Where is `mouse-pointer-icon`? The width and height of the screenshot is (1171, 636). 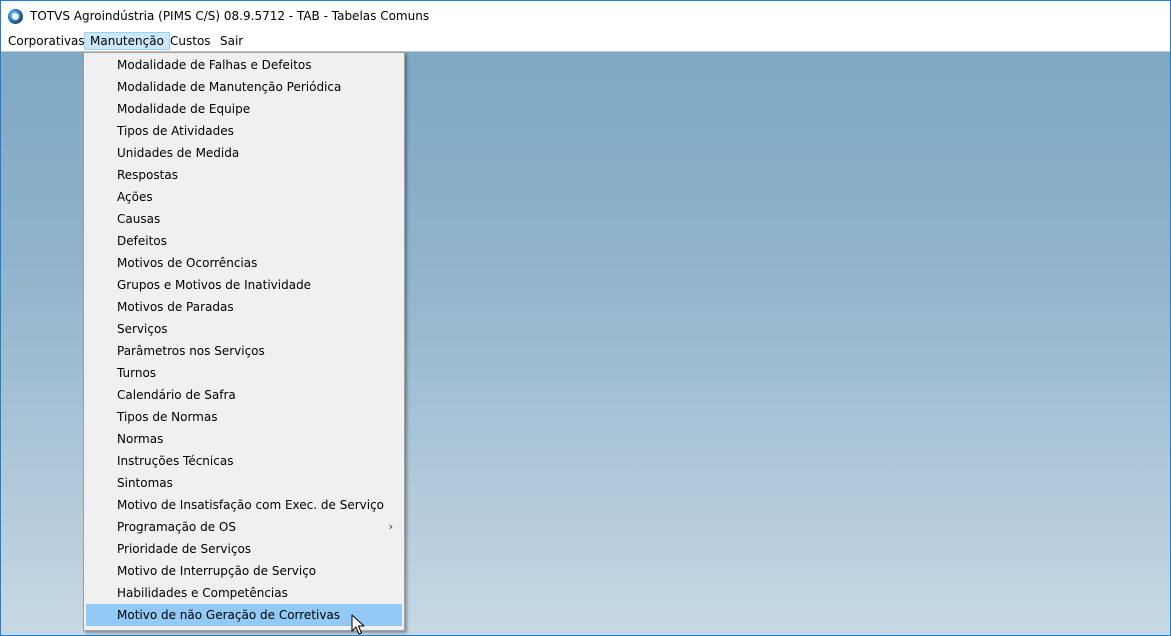 mouse-pointer-icon is located at coordinates (358, 624).